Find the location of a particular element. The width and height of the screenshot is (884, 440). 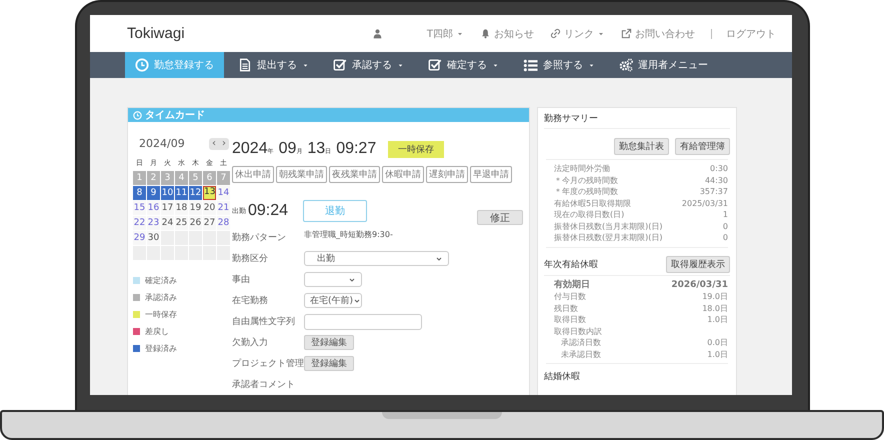

calendar-day: 14 is located at coordinates (223, 193).